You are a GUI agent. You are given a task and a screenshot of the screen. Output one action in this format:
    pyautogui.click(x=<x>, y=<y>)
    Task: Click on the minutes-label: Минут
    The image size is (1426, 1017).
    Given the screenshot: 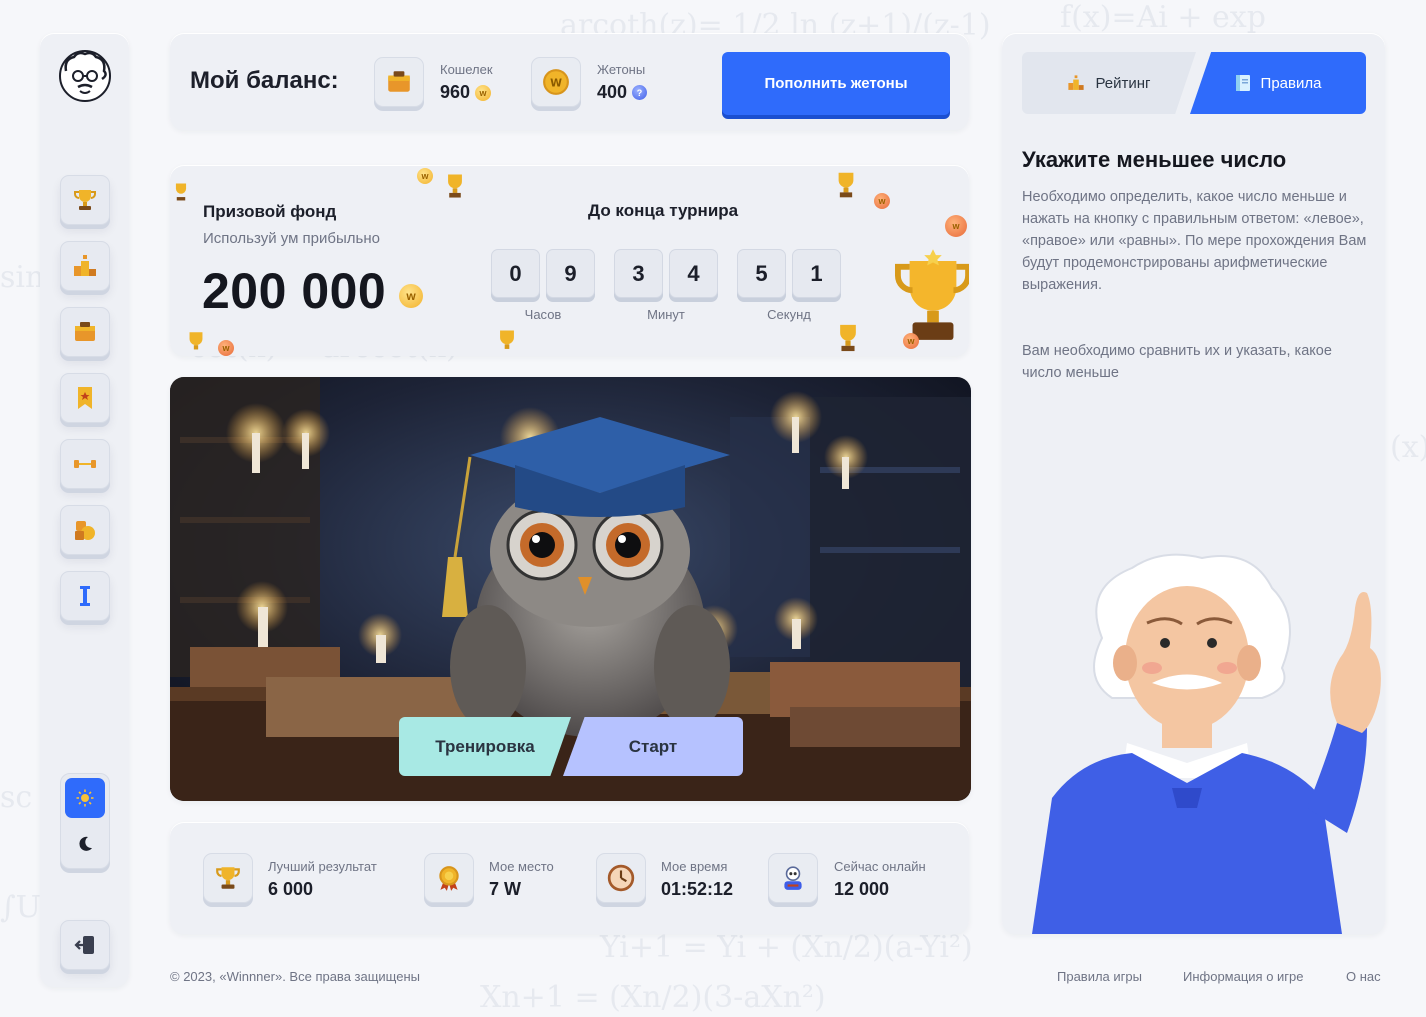 What is the action you would take?
    pyautogui.click(x=666, y=314)
    